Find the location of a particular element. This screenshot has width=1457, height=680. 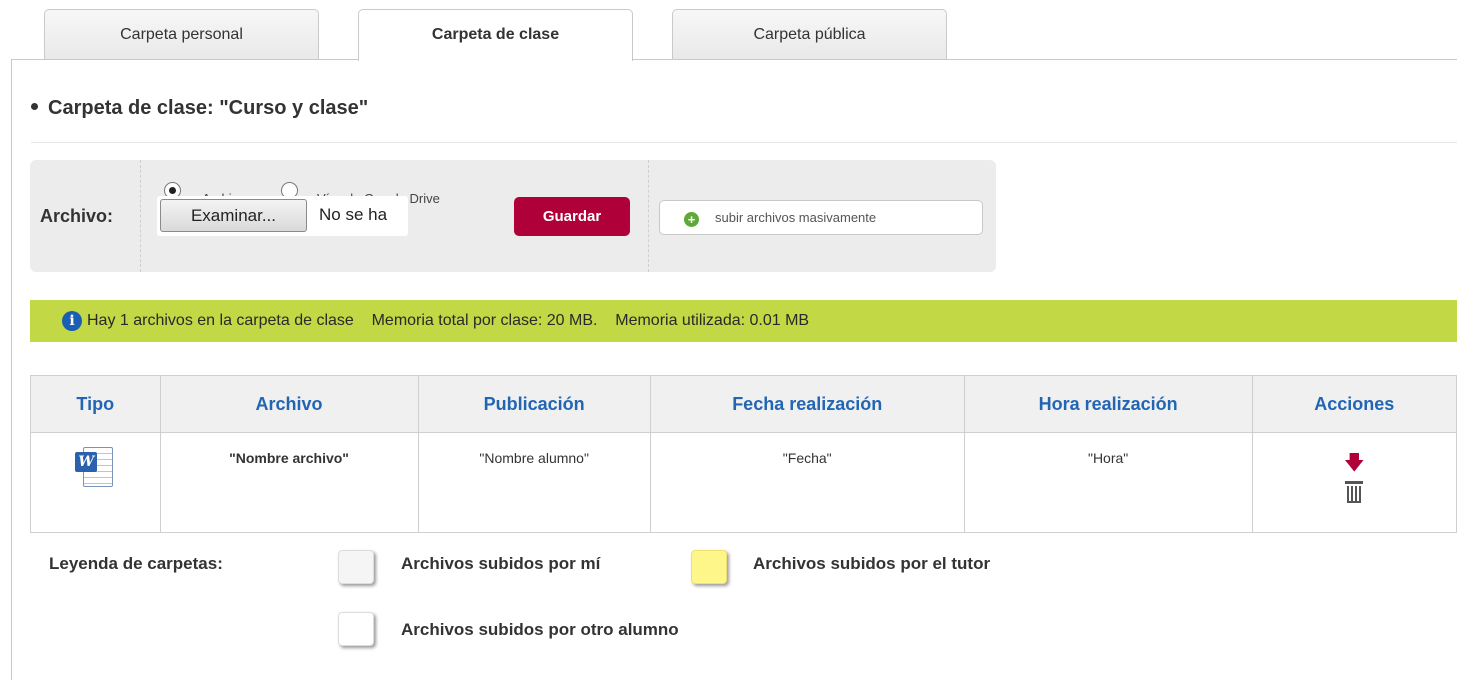

cell-file: "Nombre archivo" is located at coordinates (289, 482).